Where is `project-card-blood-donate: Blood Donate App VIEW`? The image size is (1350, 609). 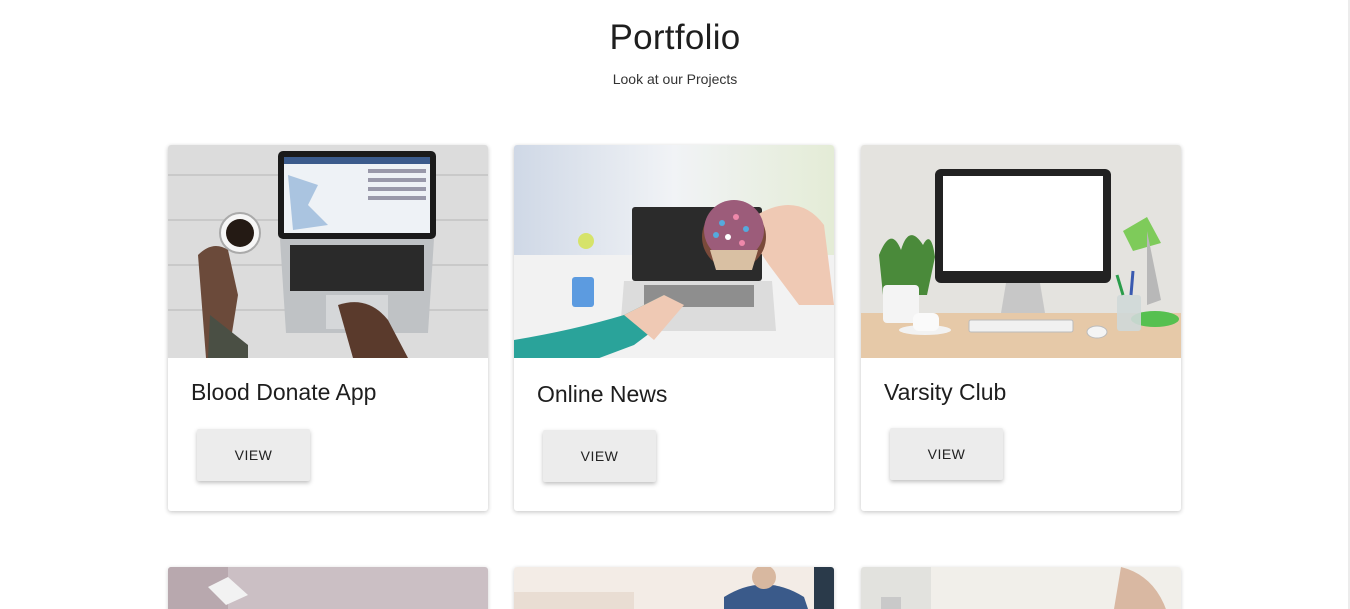 project-card-blood-donate: Blood Donate App VIEW is located at coordinates (328, 328).